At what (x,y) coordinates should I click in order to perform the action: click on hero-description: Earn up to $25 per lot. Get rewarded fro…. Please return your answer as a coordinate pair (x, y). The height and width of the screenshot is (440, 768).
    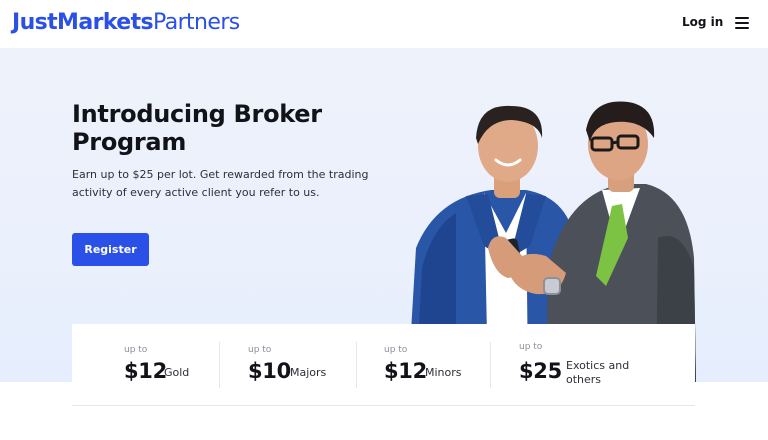
    Looking at the image, I should click on (220, 183).